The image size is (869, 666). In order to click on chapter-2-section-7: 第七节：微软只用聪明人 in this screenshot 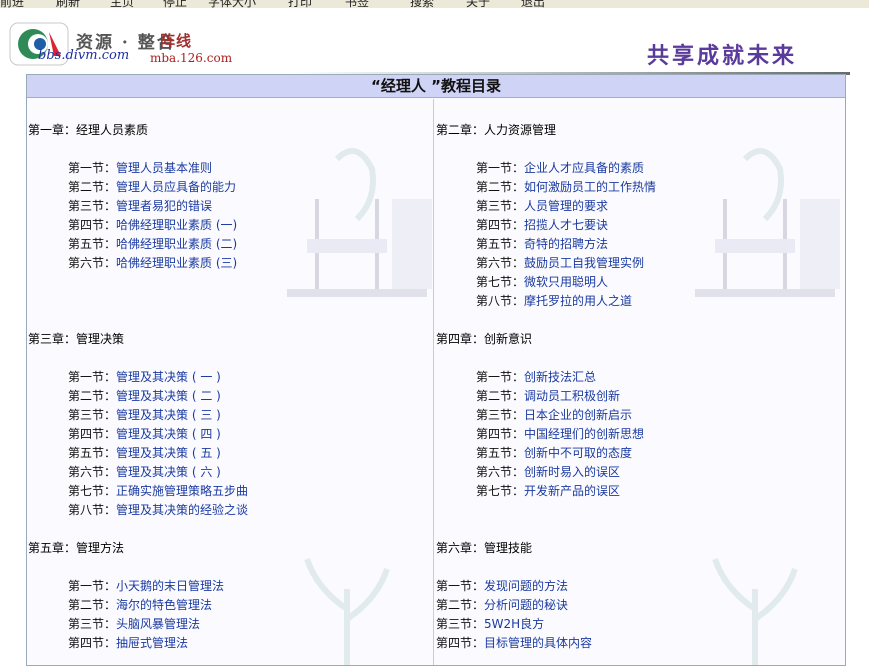, I will do `click(542, 281)`.